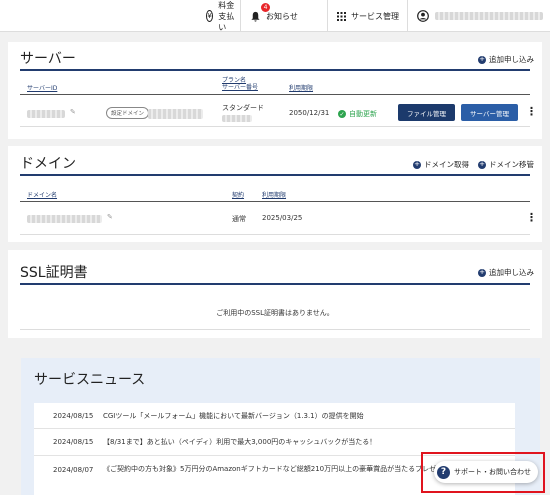 The width and height of the screenshot is (550, 495). Describe the element at coordinates (239, 219) in the screenshot. I see `domain-contract: 通常` at that location.